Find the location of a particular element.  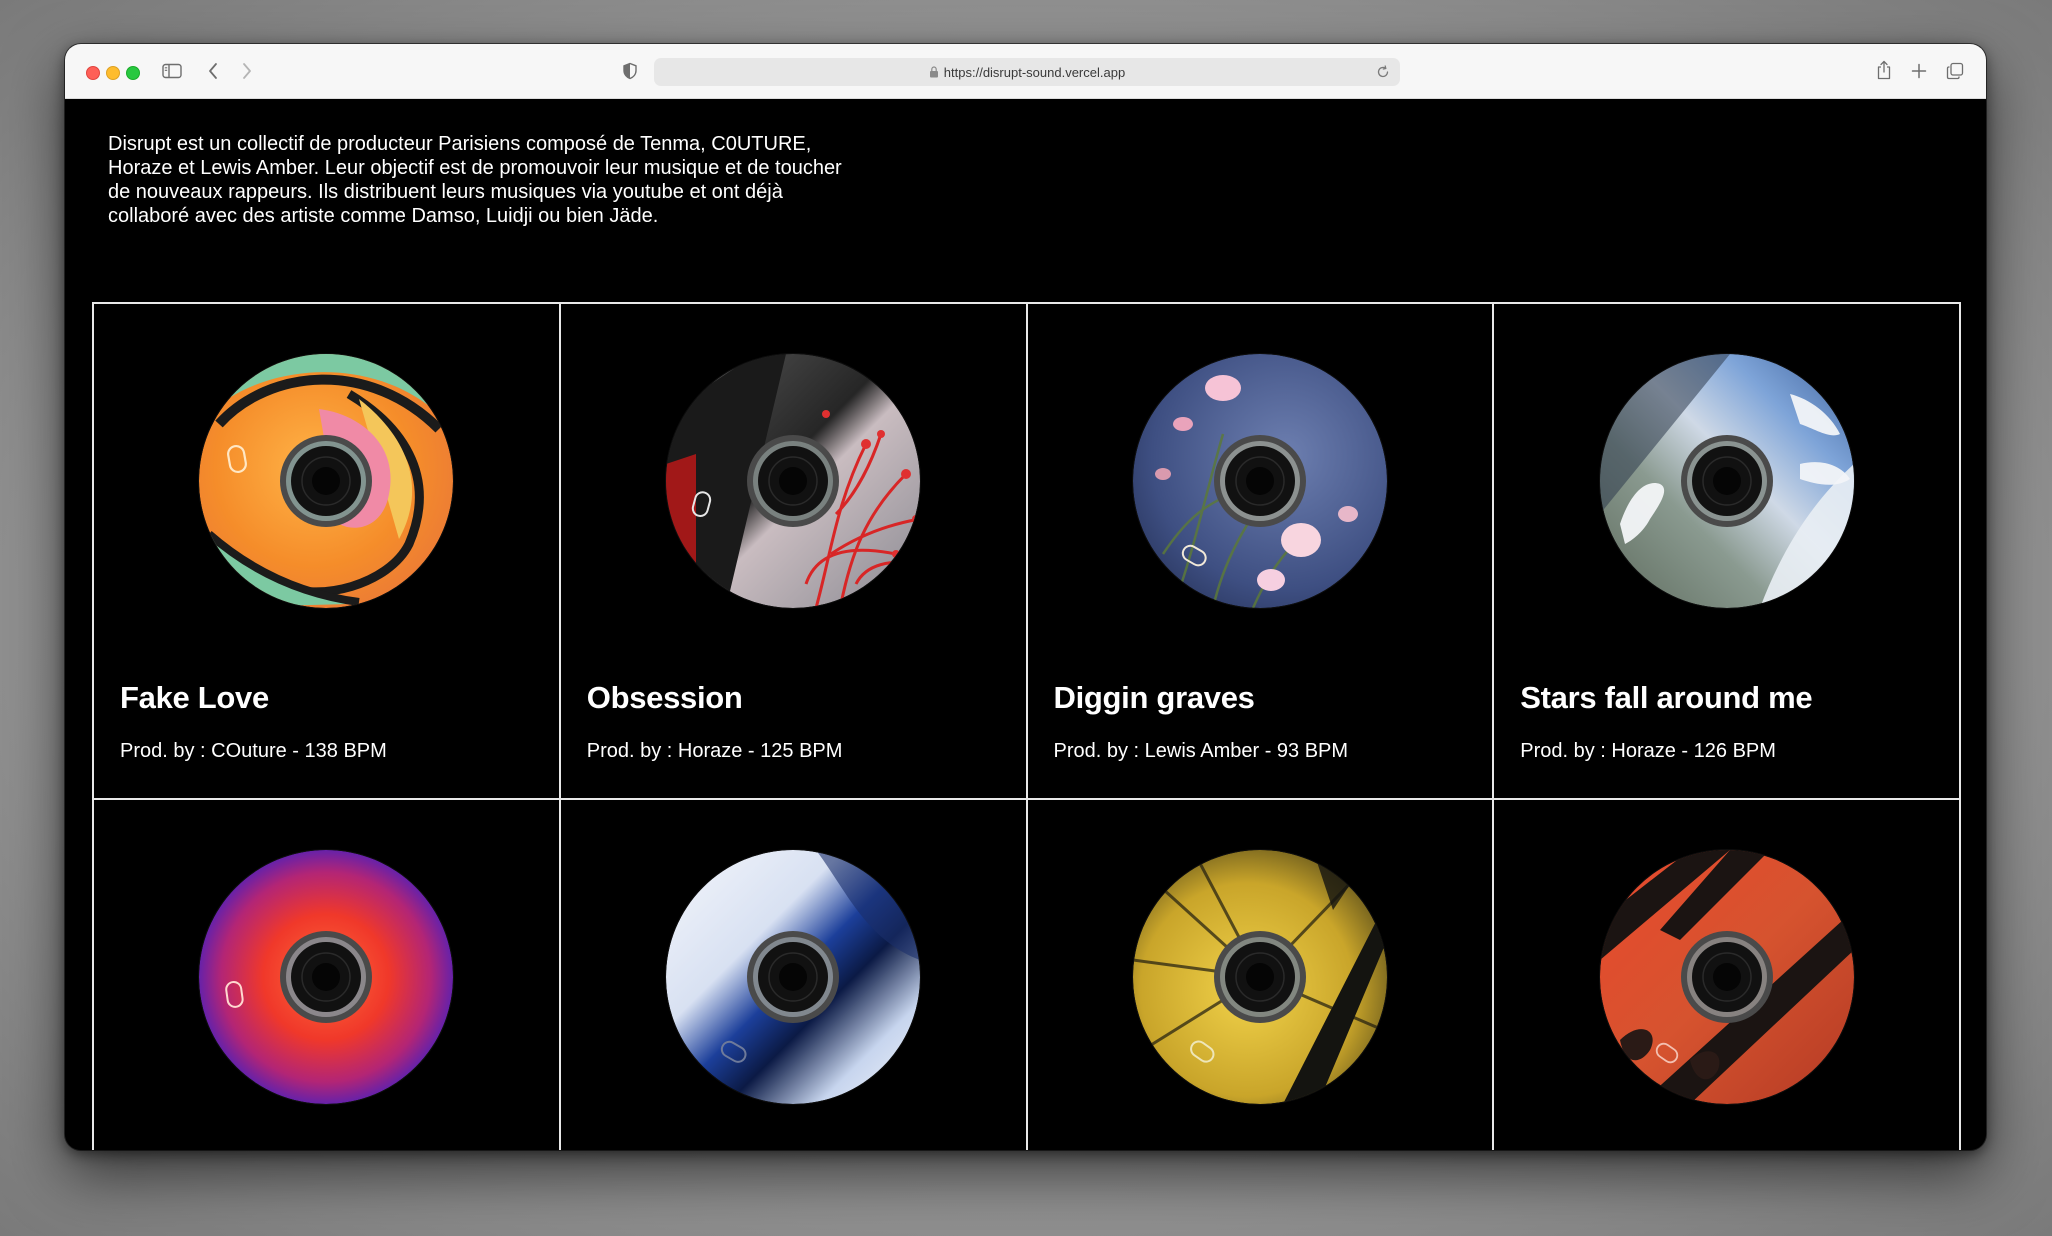

lock-icon is located at coordinates (933, 72).